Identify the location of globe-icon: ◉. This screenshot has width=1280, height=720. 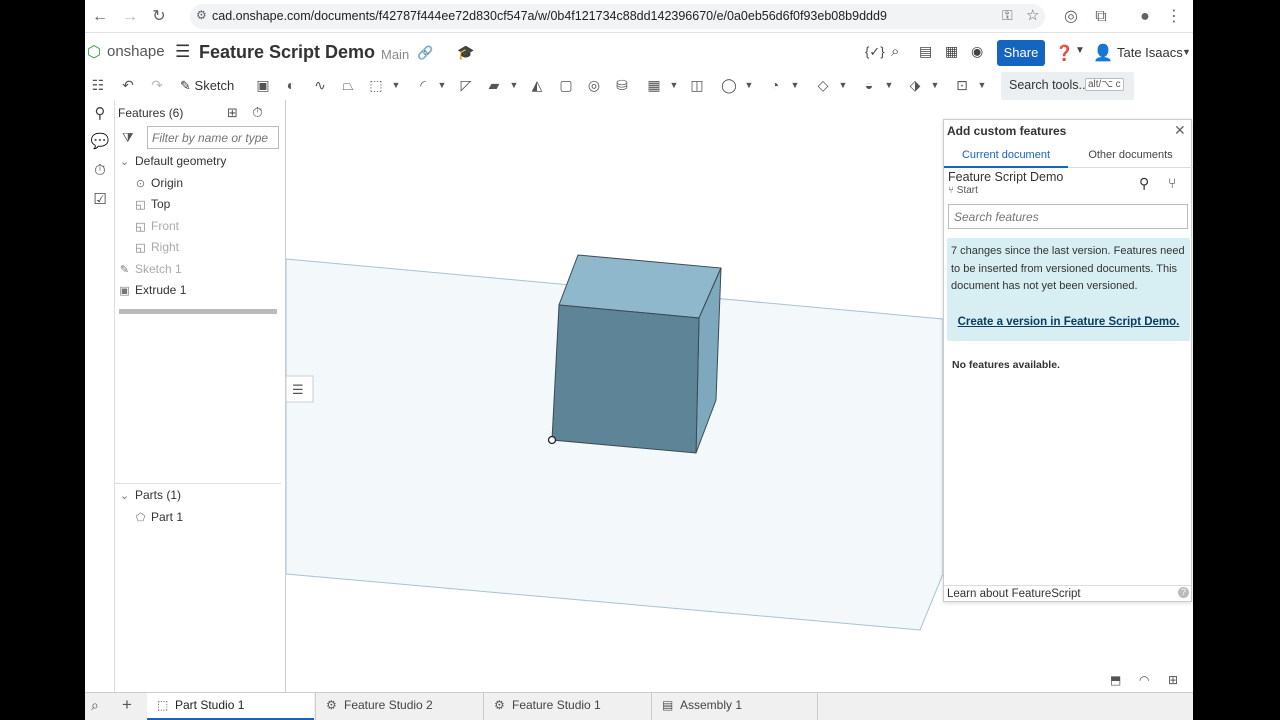
(977, 51).